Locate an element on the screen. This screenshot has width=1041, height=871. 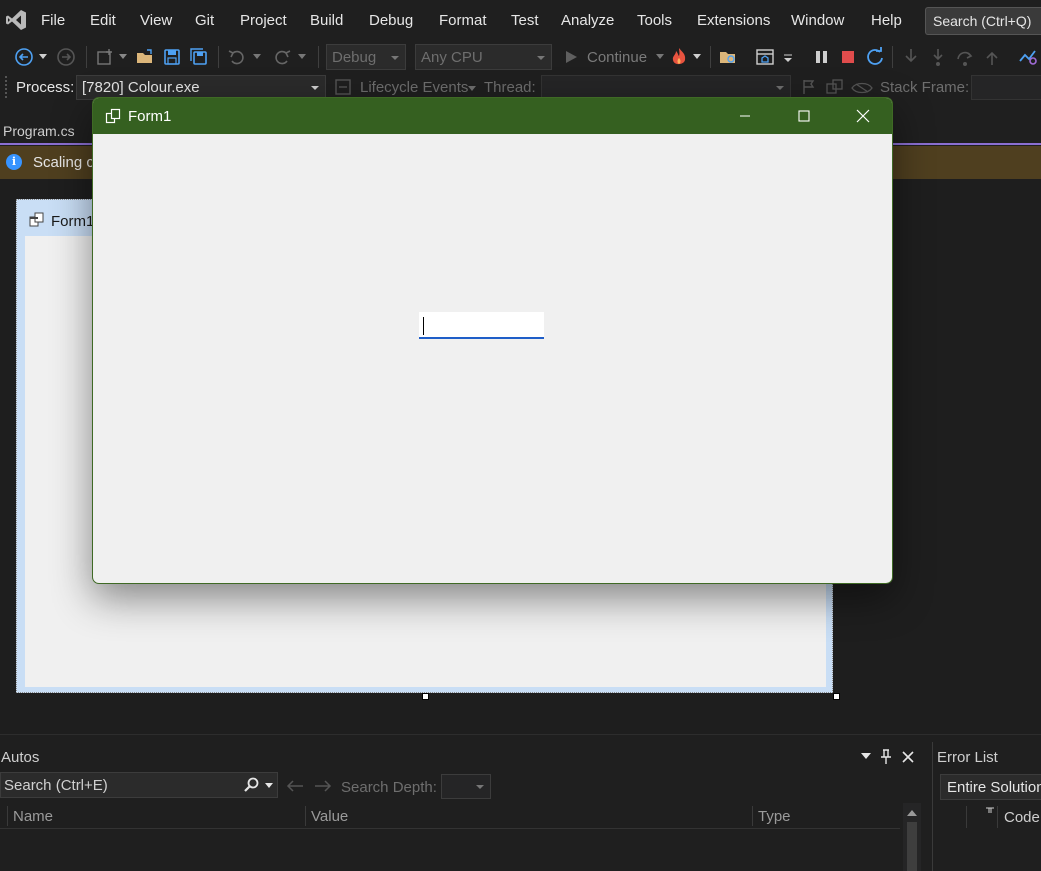
redo-icon is located at coordinates (282, 57).